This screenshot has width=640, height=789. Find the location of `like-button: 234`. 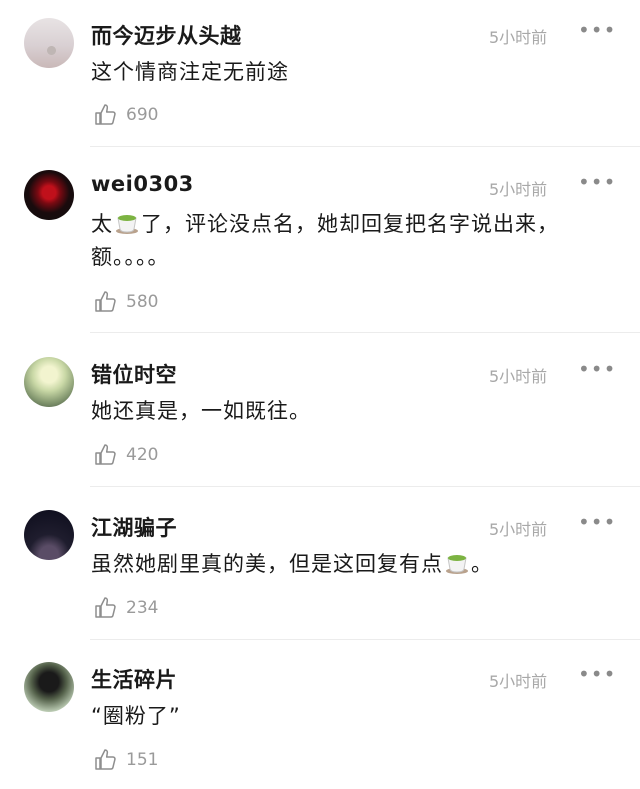

like-button: 234 is located at coordinates (126, 608).